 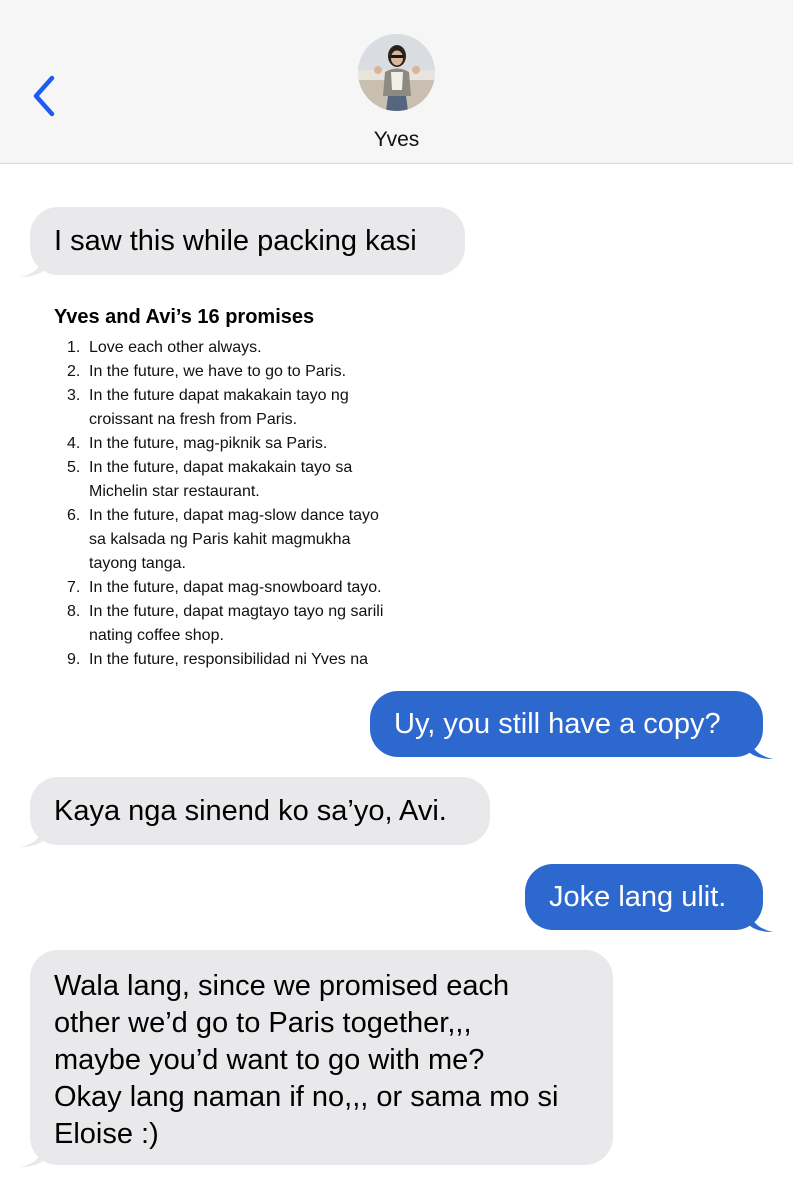 I want to click on list-line: In the future, mag-piknik sa Paris., so click(x=208, y=443).